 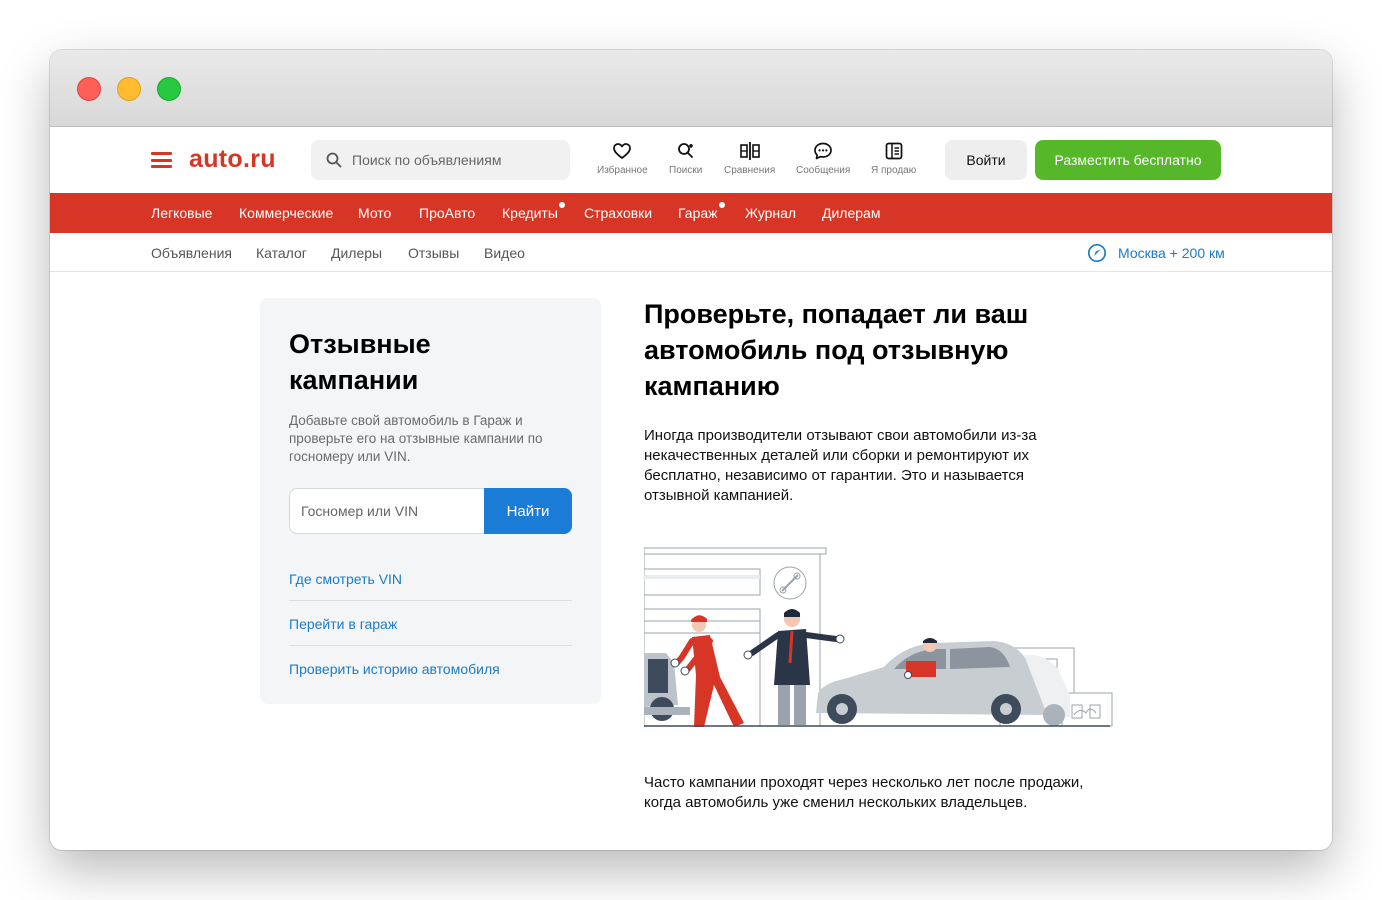 I want to click on nav-garage-wrap: Гараж, so click(x=701, y=212).